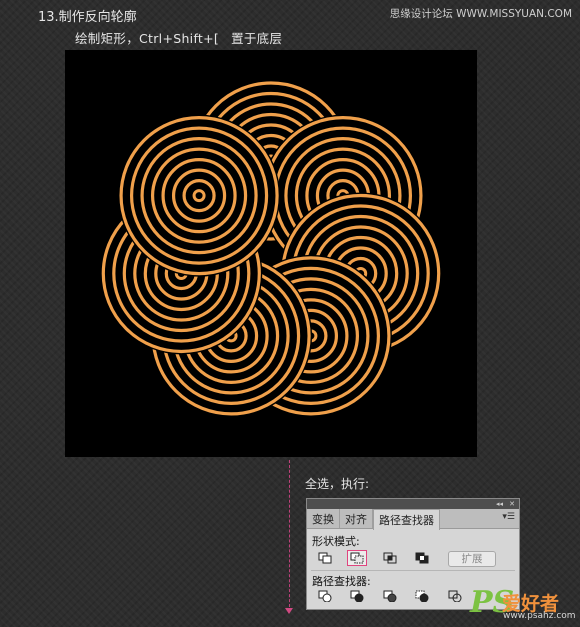 This screenshot has width=580, height=627. I want to click on divide-button, so click(325, 596).